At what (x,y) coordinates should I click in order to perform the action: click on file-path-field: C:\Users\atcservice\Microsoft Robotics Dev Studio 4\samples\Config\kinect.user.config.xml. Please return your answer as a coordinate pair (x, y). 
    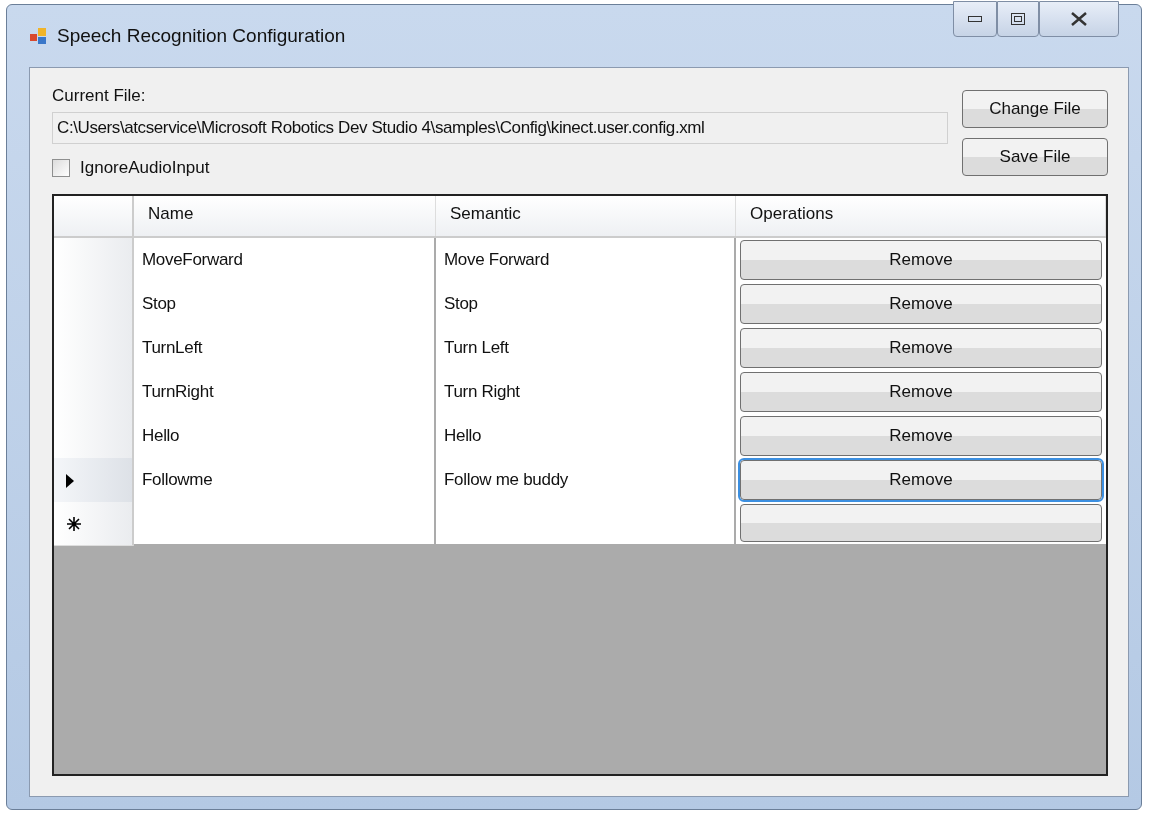
    Looking at the image, I should click on (500, 128).